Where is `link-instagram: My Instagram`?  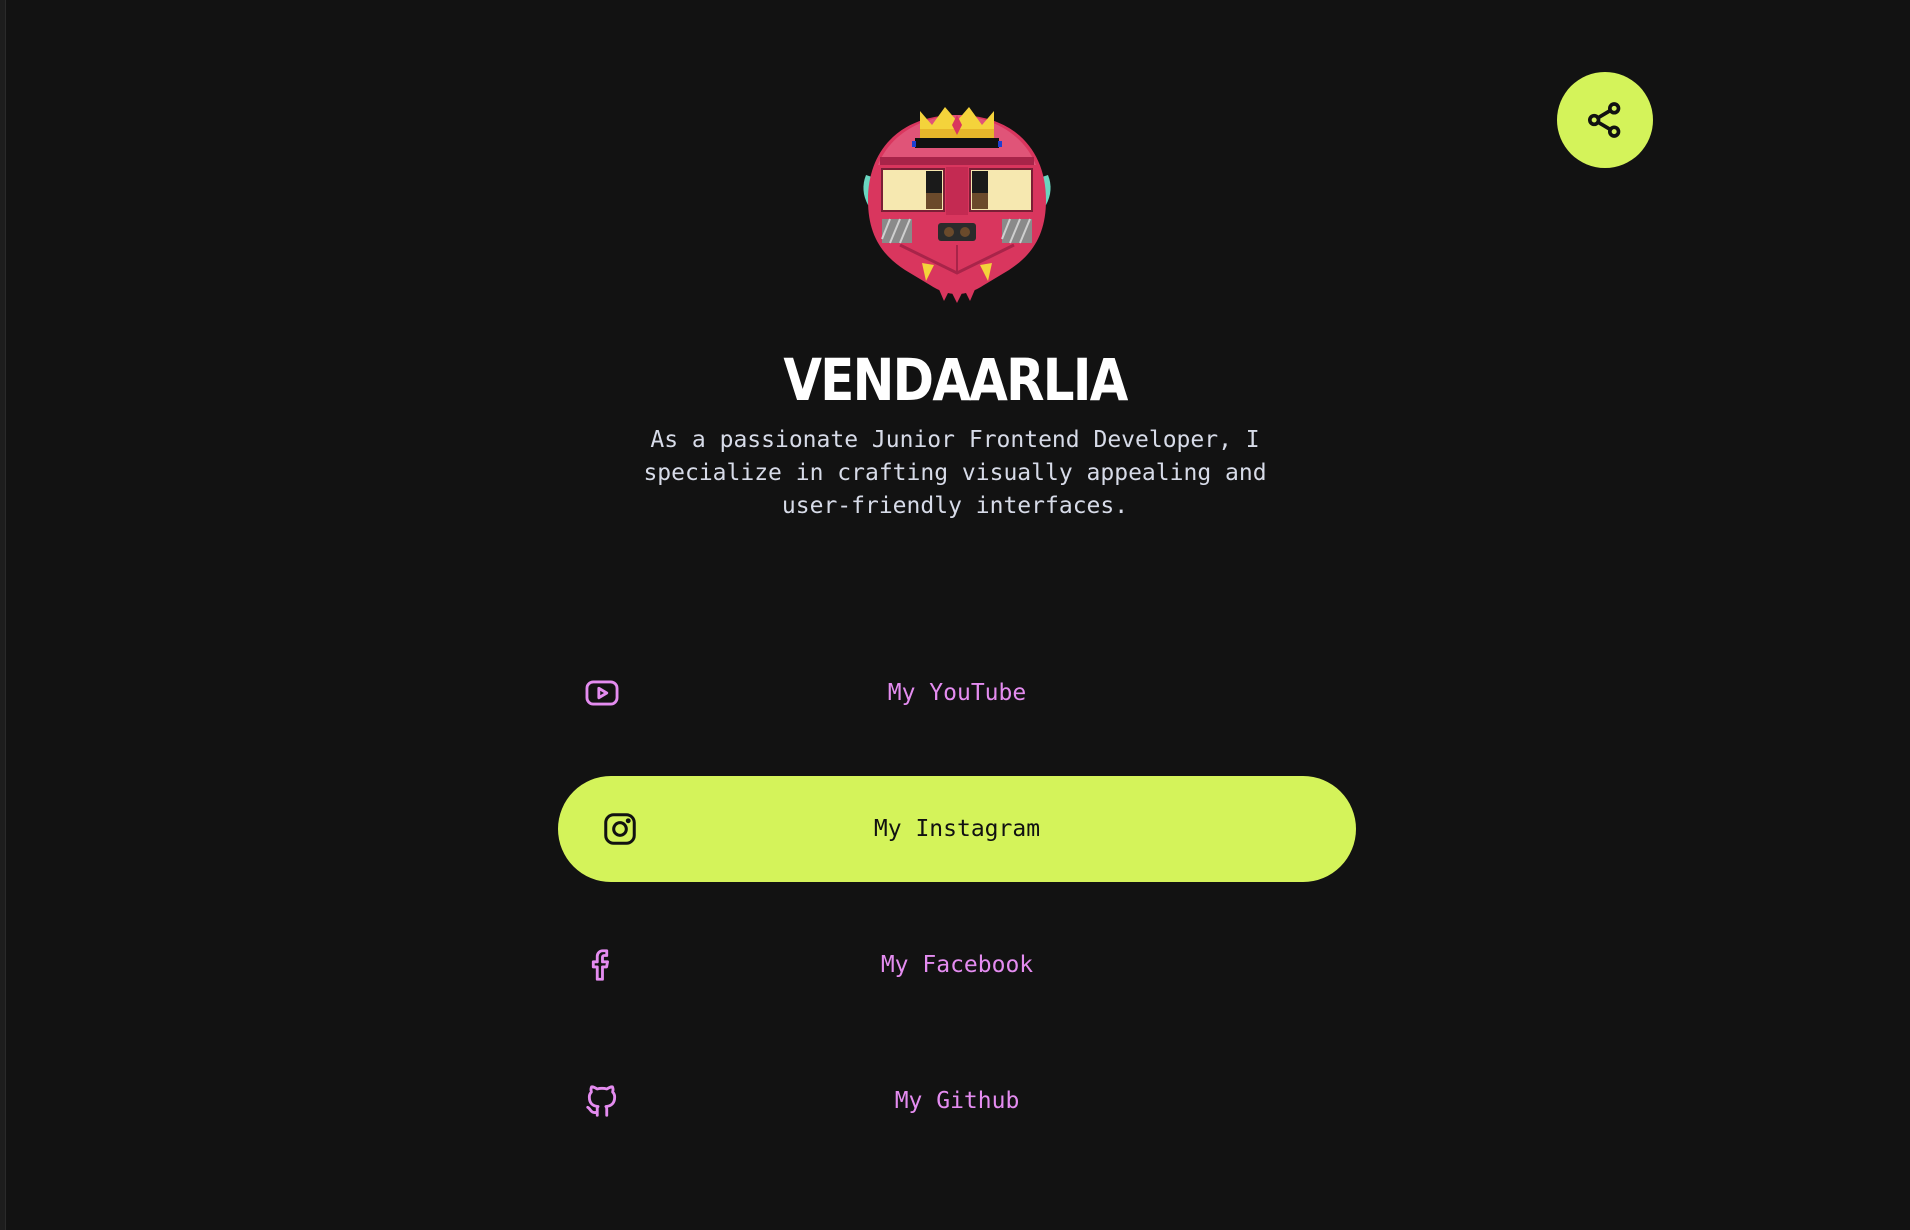
link-instagram: My Instagram is located at coordinates (957, 829).